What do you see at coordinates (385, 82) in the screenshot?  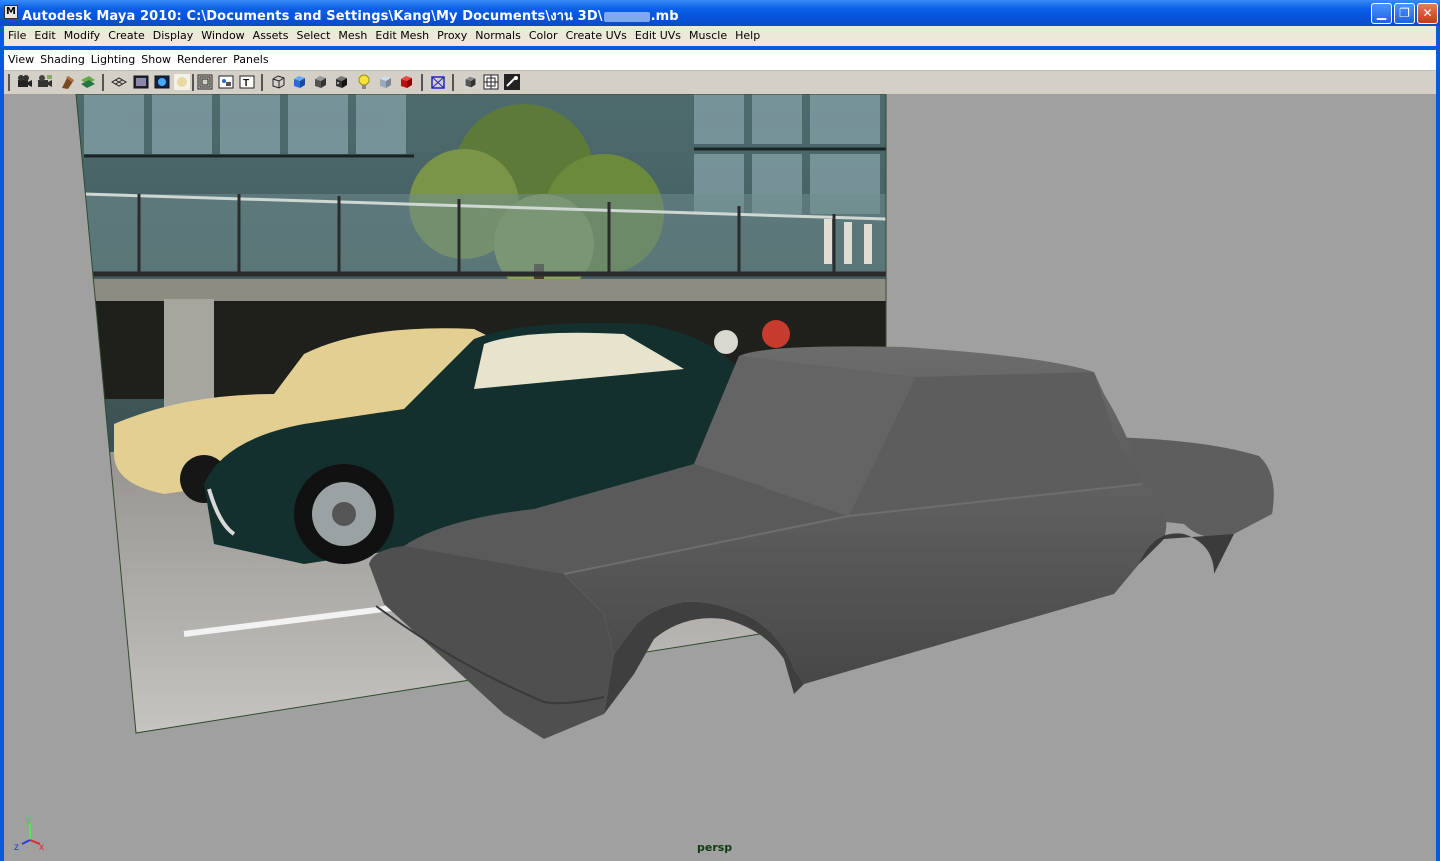 I see `shadows-icon` at bounding box center [385, 82].